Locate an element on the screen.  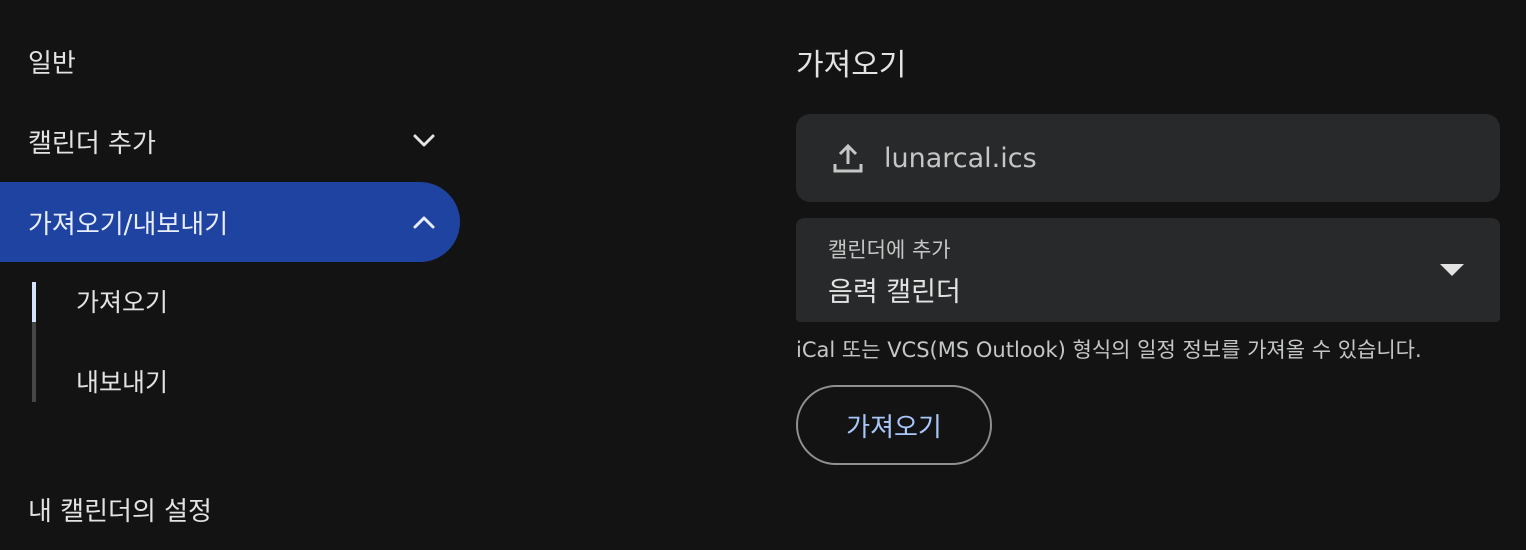
sidebar-subitem-export: 내보내기 is located at coordinates (122, 381).